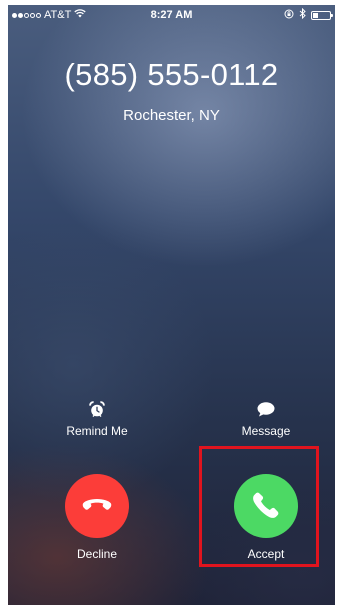 This screenshot has width=343, height=612. What do you see at coordinates (289, 15) in the screenshot?
I see `orientation-lock-icon` at bounding box center [289, 15].